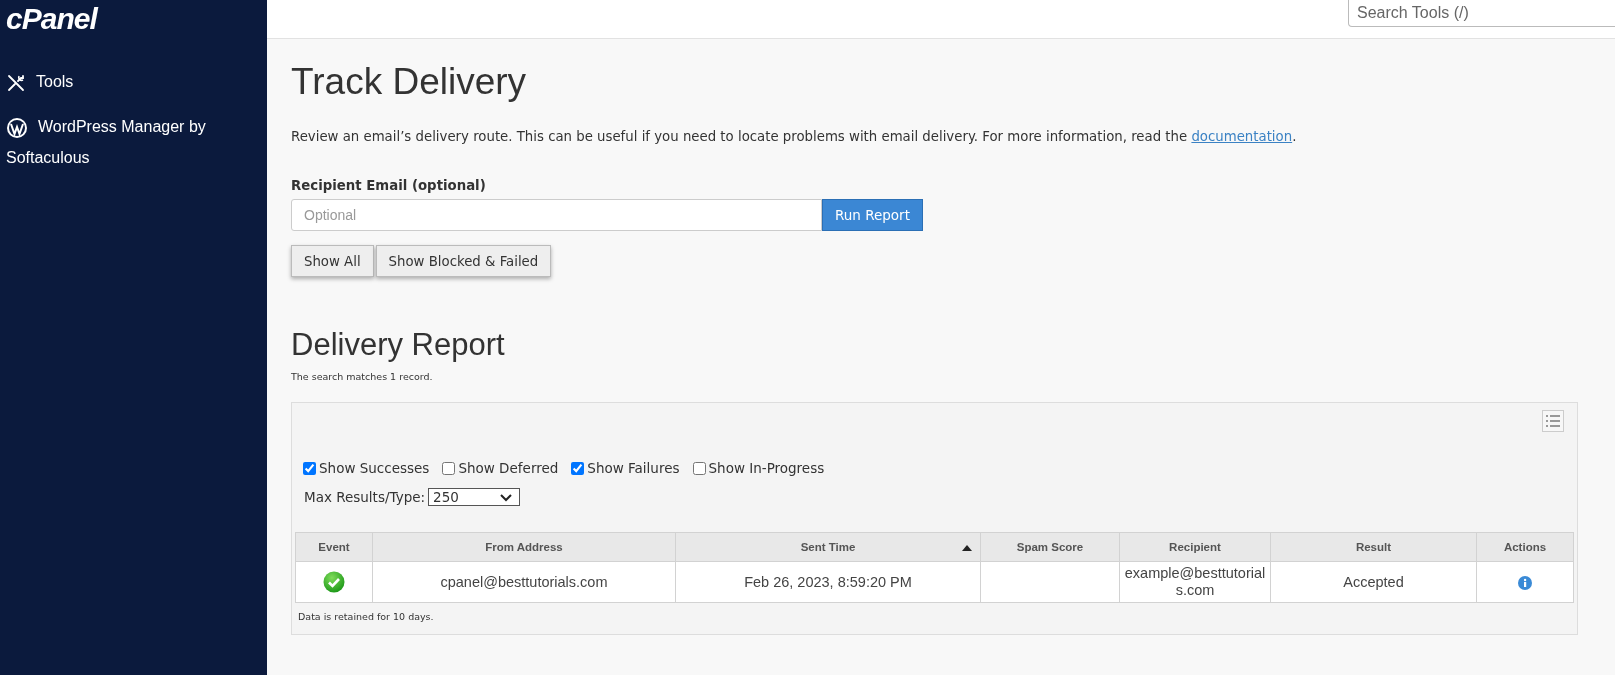  I want to click on table-cell: example@besttutorials.com, so click(1195, 582).